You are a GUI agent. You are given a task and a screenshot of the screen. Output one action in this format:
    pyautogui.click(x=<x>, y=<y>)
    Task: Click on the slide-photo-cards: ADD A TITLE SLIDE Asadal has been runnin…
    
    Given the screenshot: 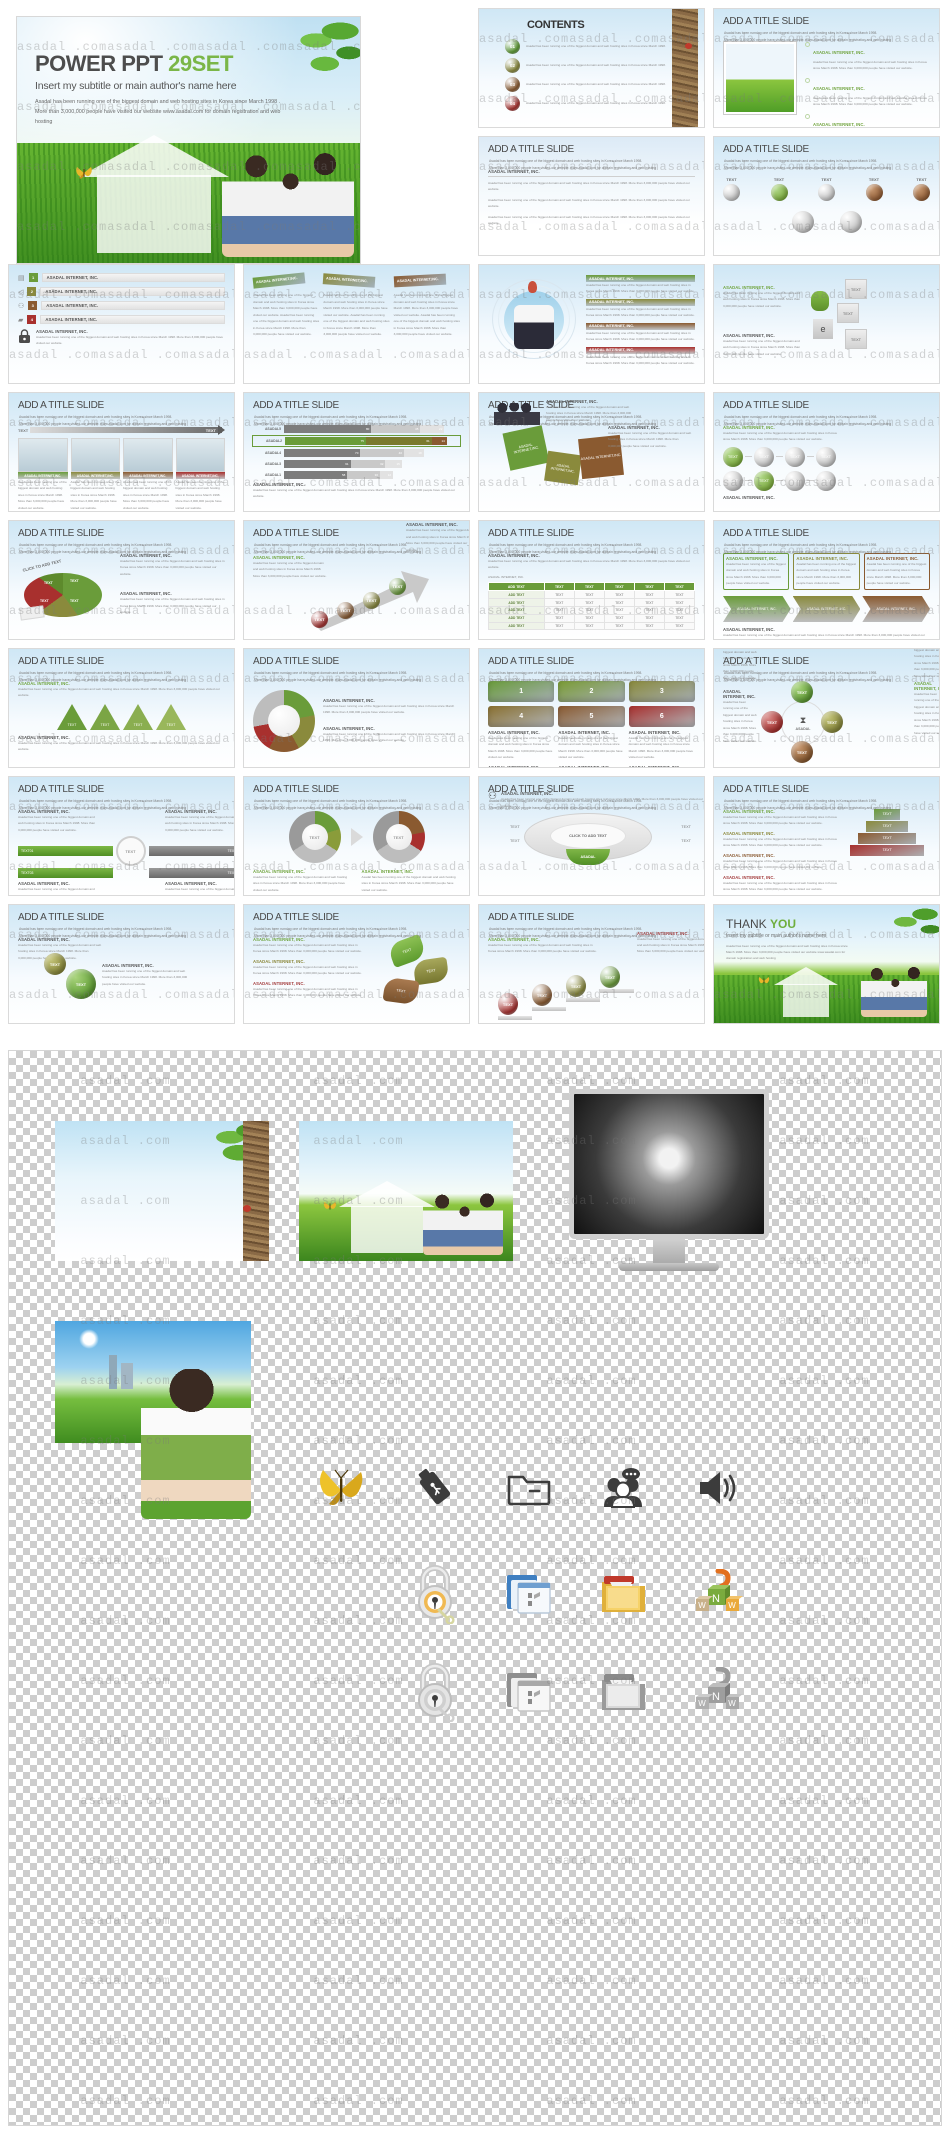 What is the action you would take?
    pyautogui.click(x=121, y=452)
    